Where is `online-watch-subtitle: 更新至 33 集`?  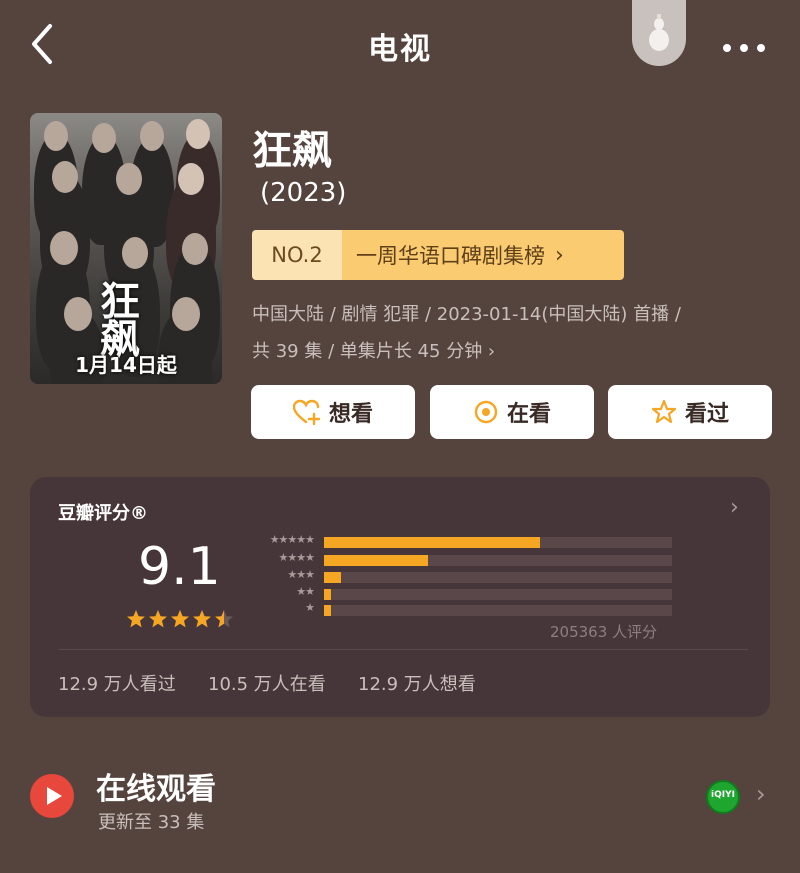
online-watch-subtitle: 更新至 33 集 is located at coordinates (151, 822).